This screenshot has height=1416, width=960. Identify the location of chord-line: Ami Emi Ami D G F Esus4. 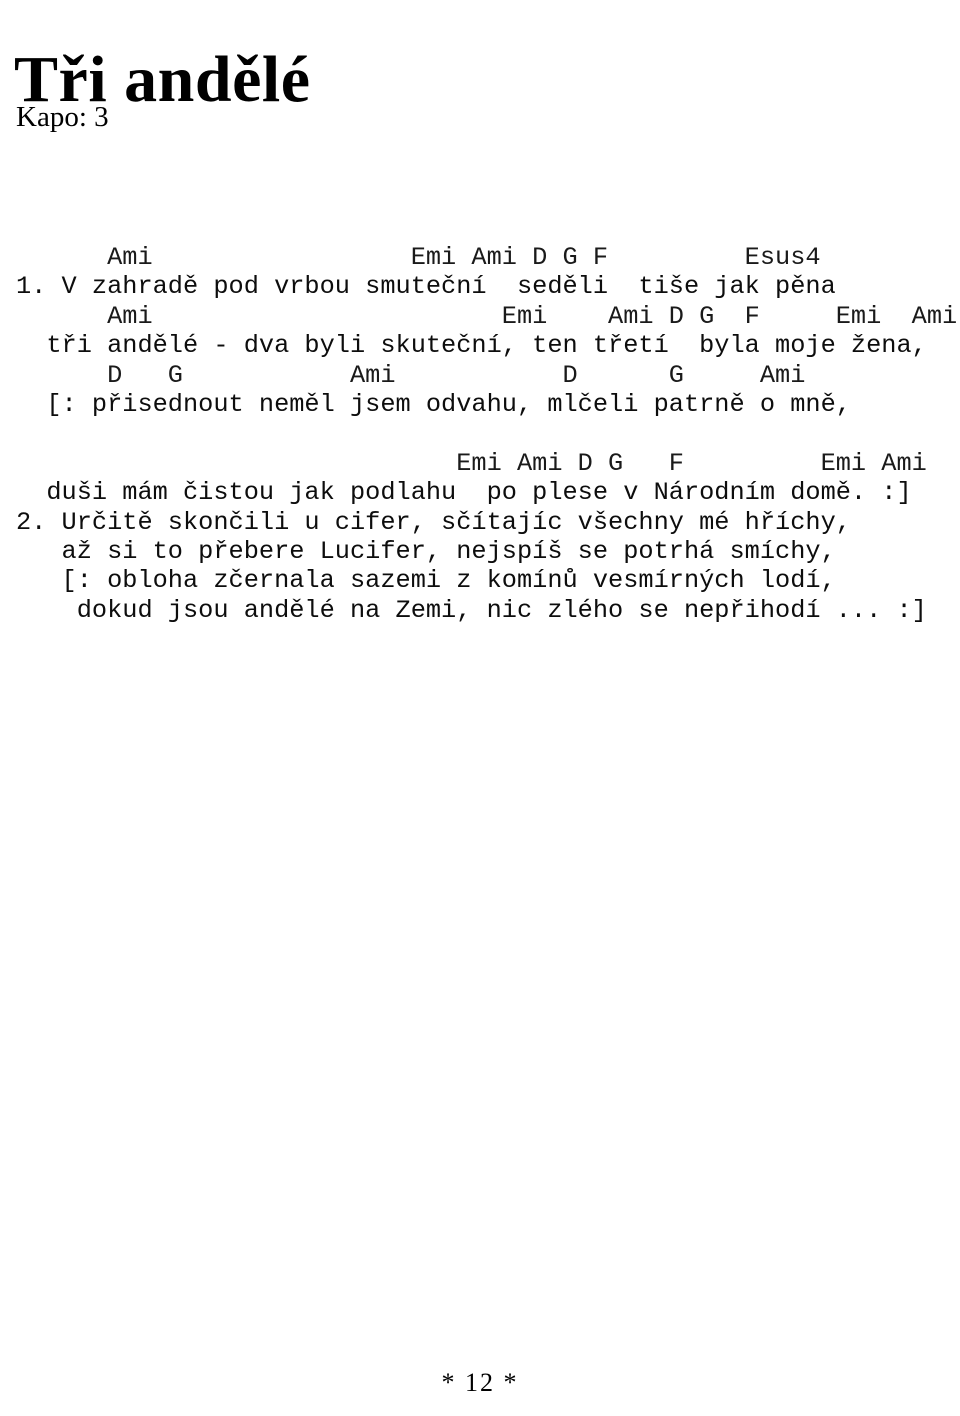
(418, 257).